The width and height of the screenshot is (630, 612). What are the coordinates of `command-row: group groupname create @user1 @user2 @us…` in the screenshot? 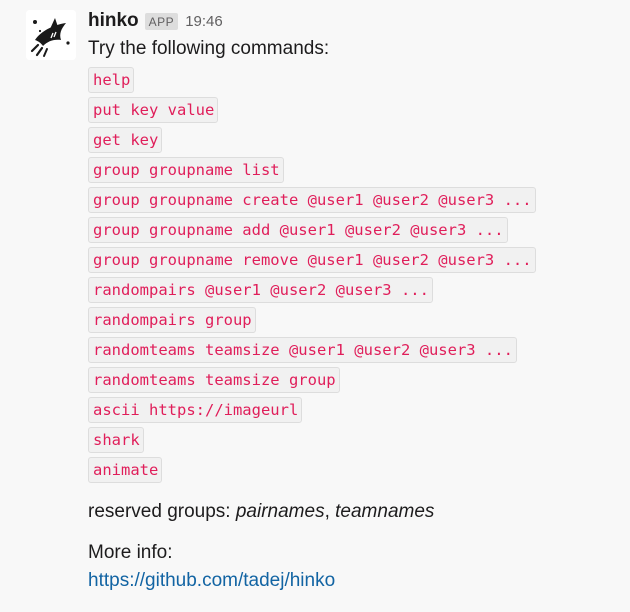 It's located at (353, 200).